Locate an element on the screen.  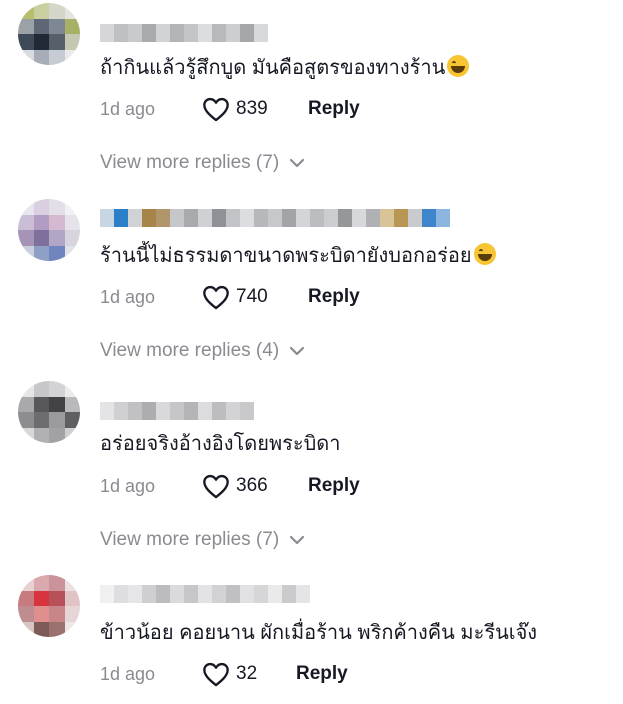
like-button: 32 is located at coordinates (249, 674).